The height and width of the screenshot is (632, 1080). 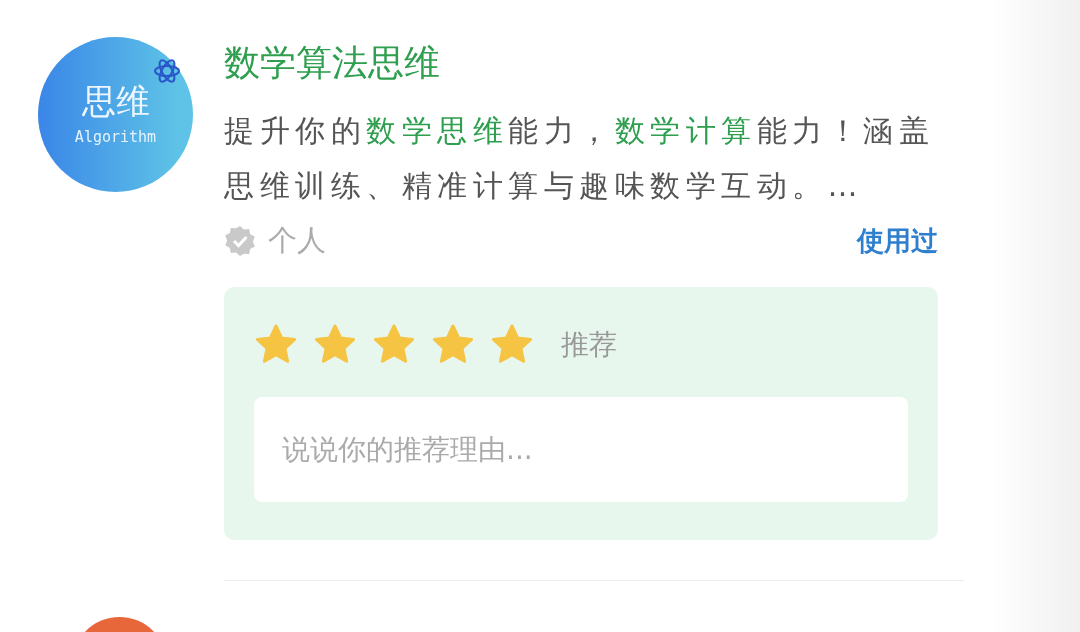 I want to click on avatar-title: 思维, so click(x=115, y=101).